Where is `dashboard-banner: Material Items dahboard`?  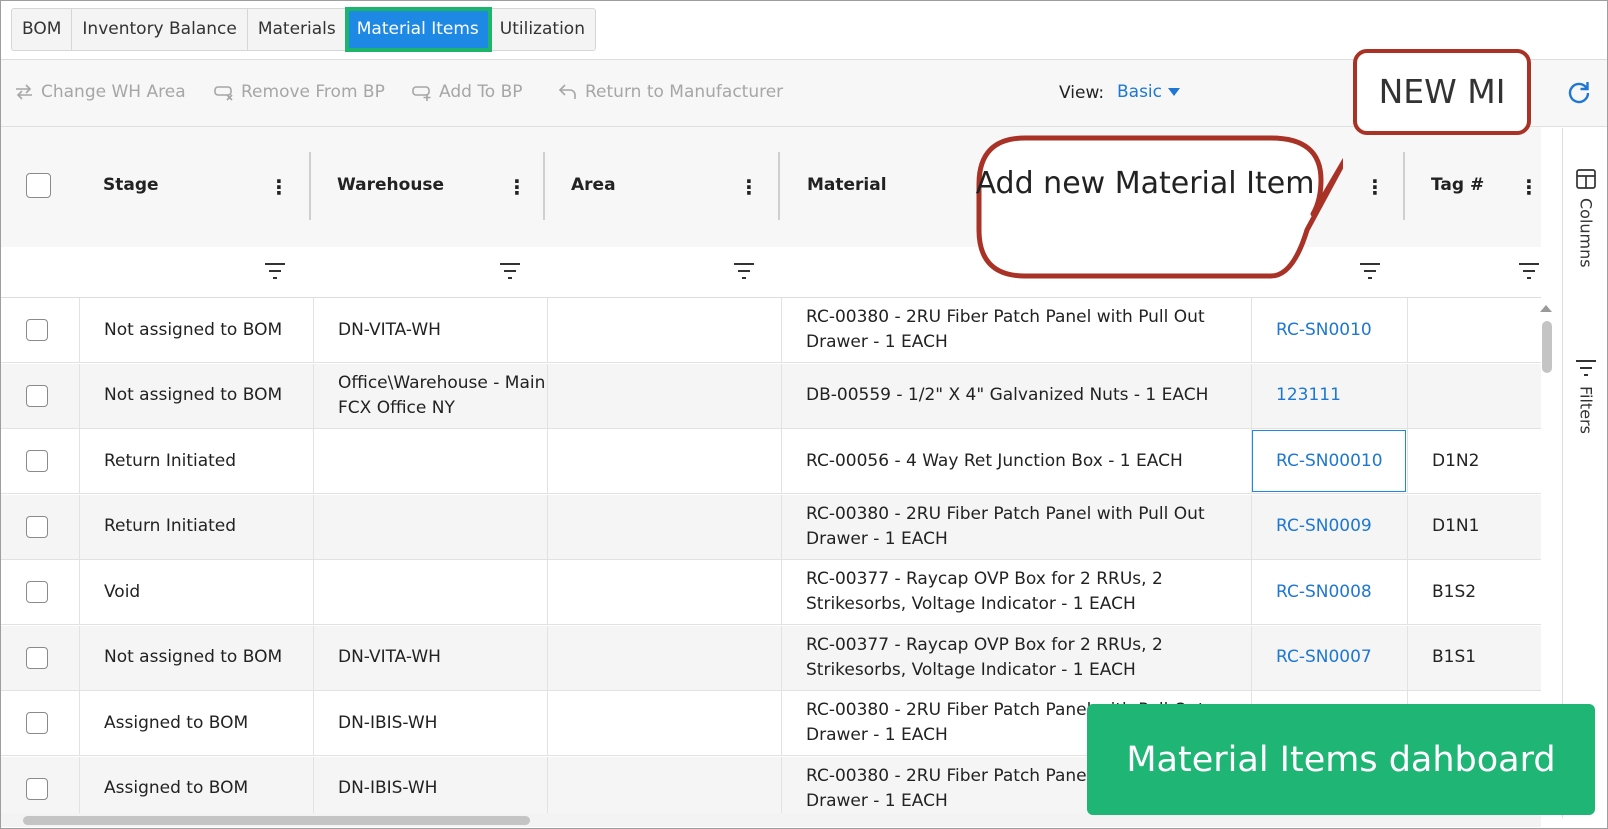 dashboard-banner: Material Items dahboard is located at coordinates (1341, 759).